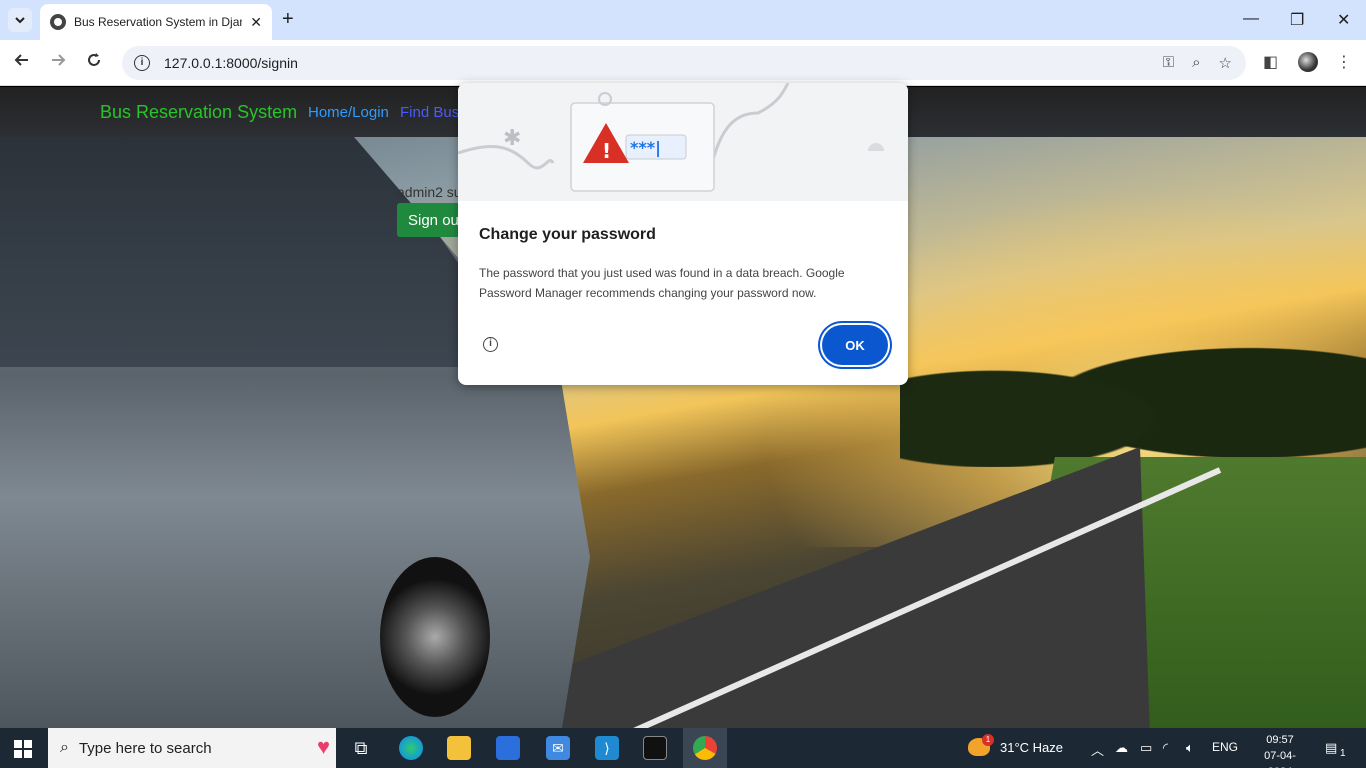 Image resolution: width=1366 pixels, height=768 pixels. I want to click on restore-button: ❐, so click(1297, 20).